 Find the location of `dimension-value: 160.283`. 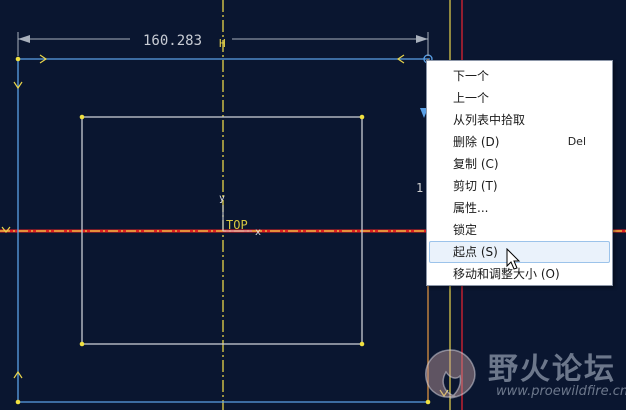

dimension-value: 160.283 is located at coordinates (172, 41).